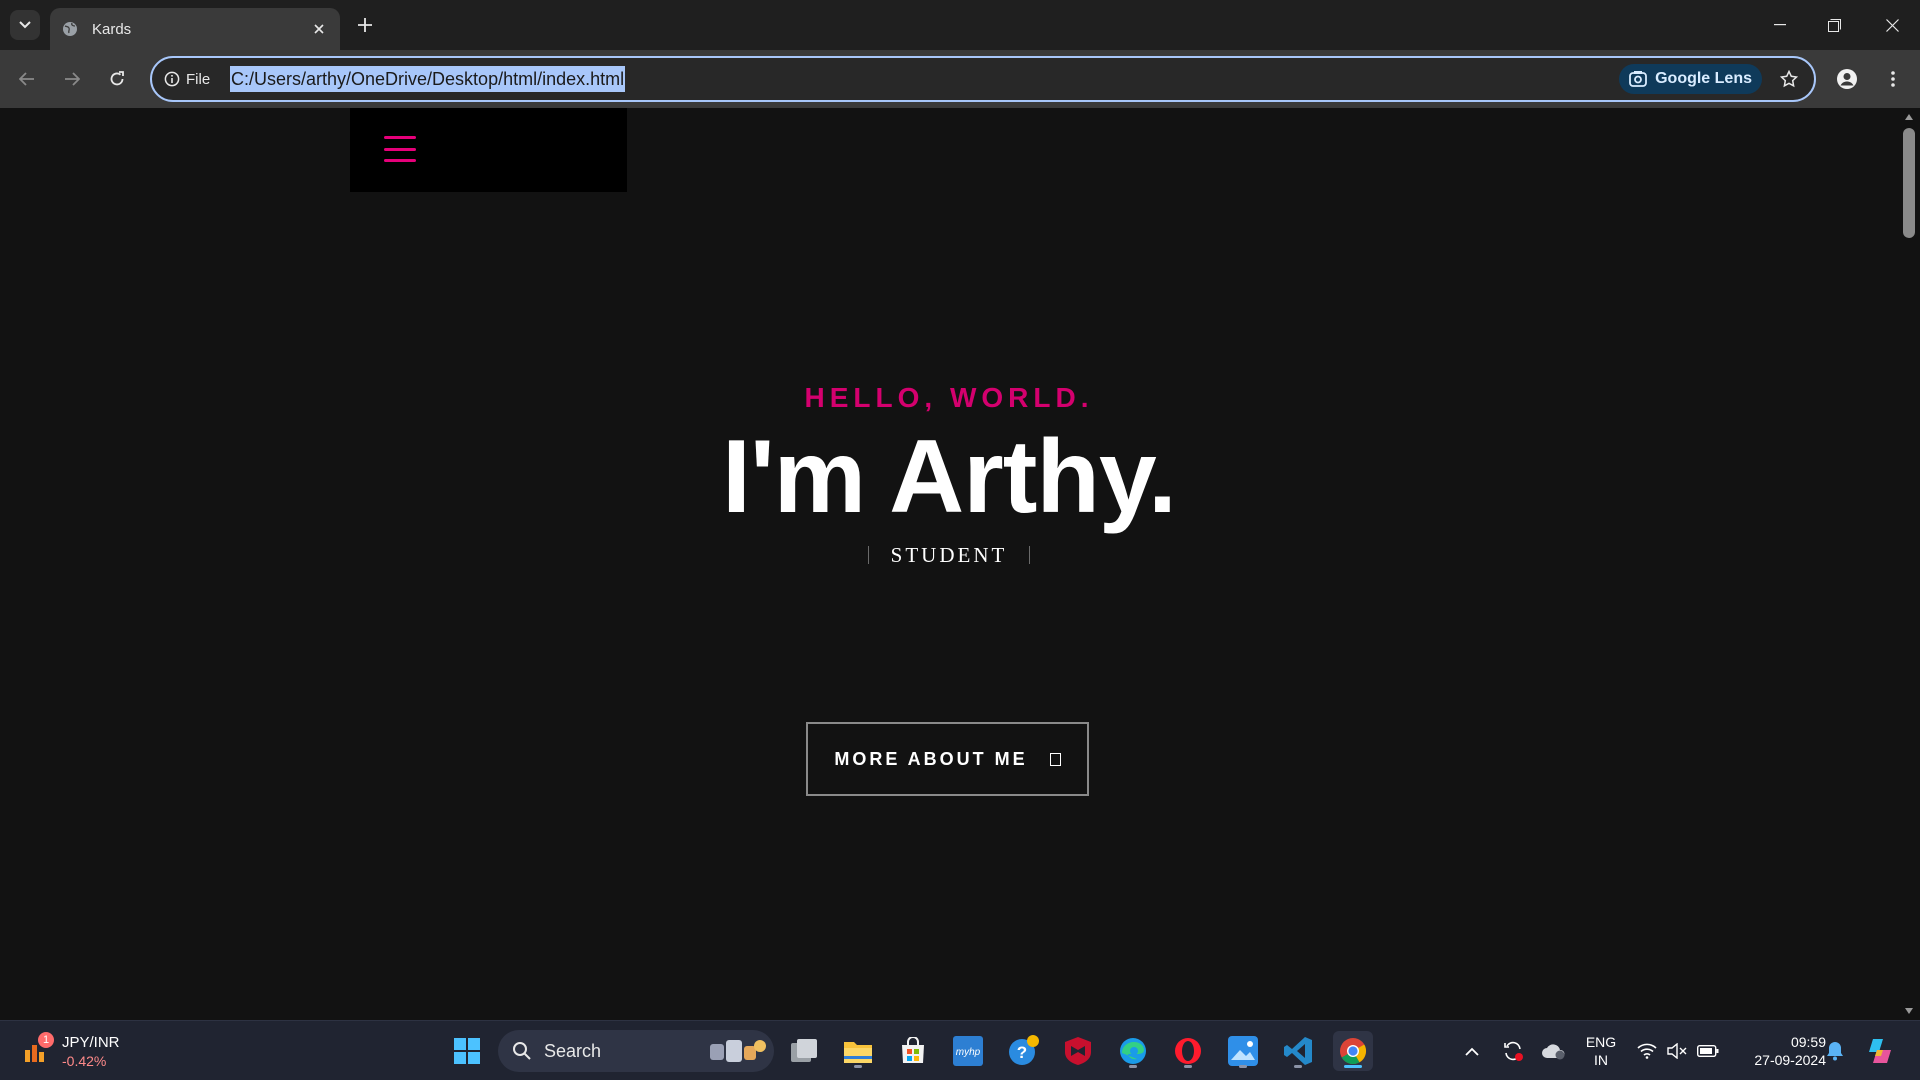  What do you see at coordinates (1638, 79) in the screenshot?
I see `lens-icon` at bounding box center [1638, 79].